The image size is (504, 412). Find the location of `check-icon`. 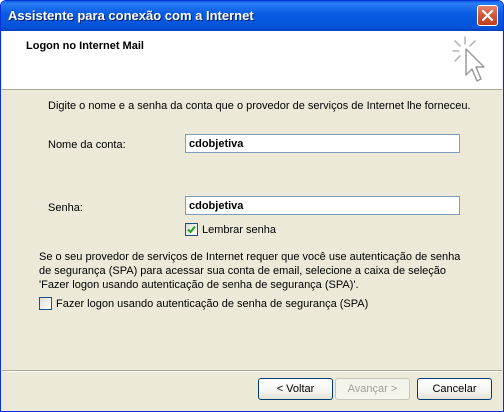

check-icon is located at coordinates (191, 229).